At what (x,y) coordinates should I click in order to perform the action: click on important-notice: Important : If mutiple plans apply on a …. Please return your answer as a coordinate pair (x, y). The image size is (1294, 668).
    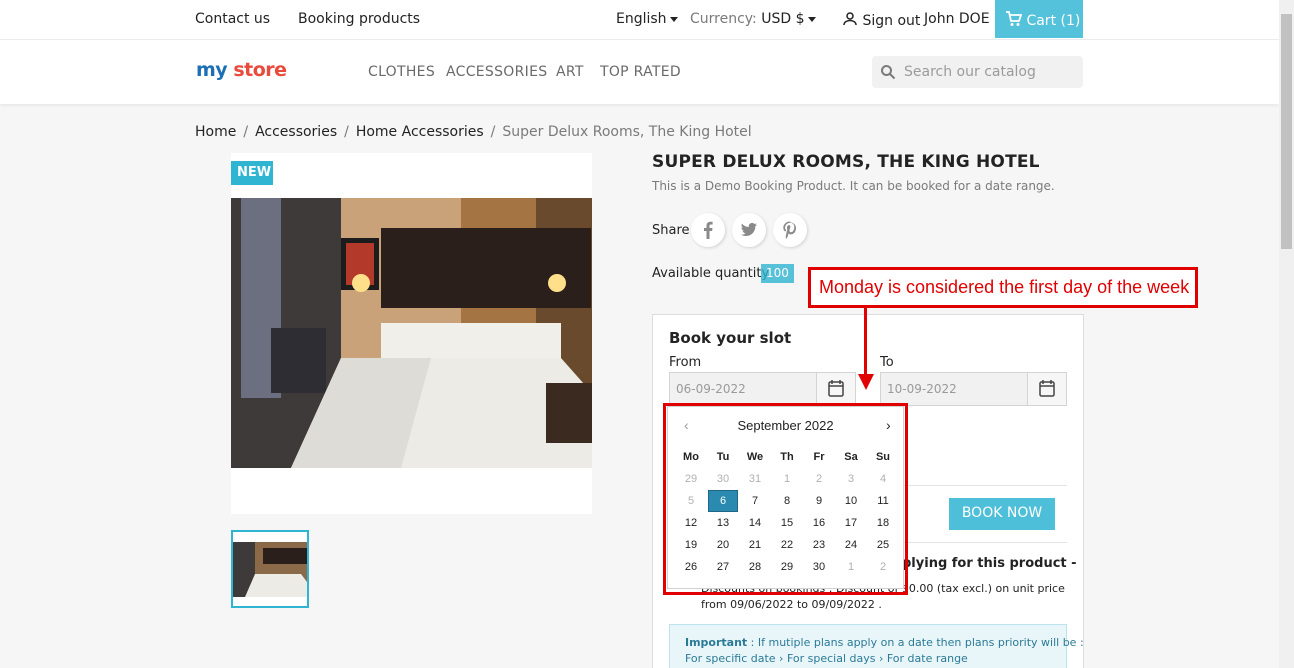
    Looking at the image, I should click on (876, 646).